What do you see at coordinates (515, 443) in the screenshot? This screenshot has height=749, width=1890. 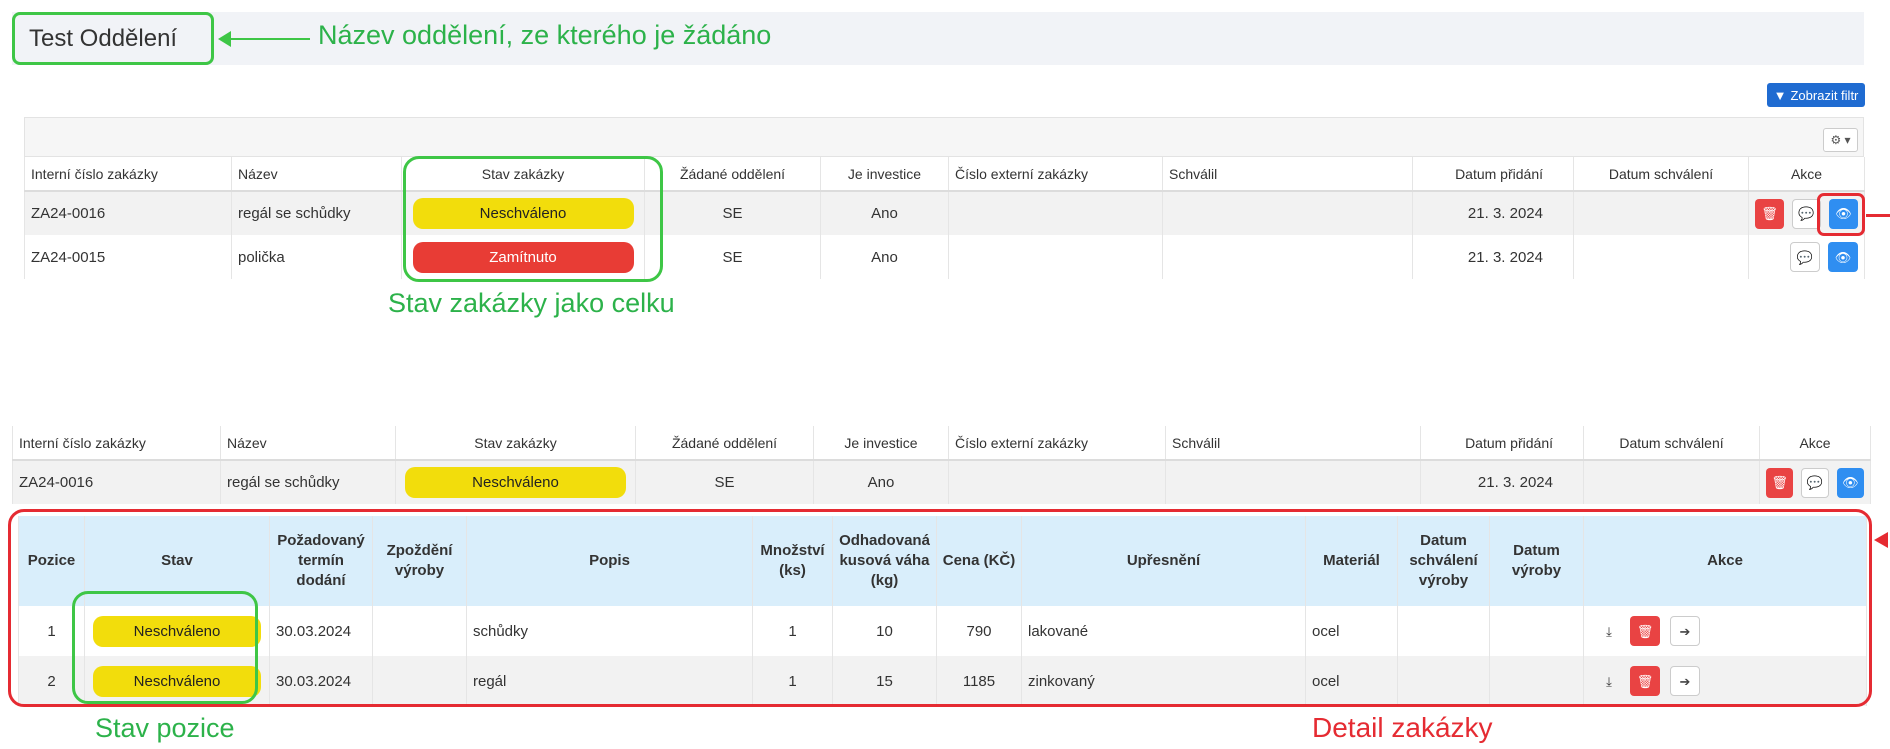 I see `column-header: Stav zakázky` at bounding box center [515, 443].